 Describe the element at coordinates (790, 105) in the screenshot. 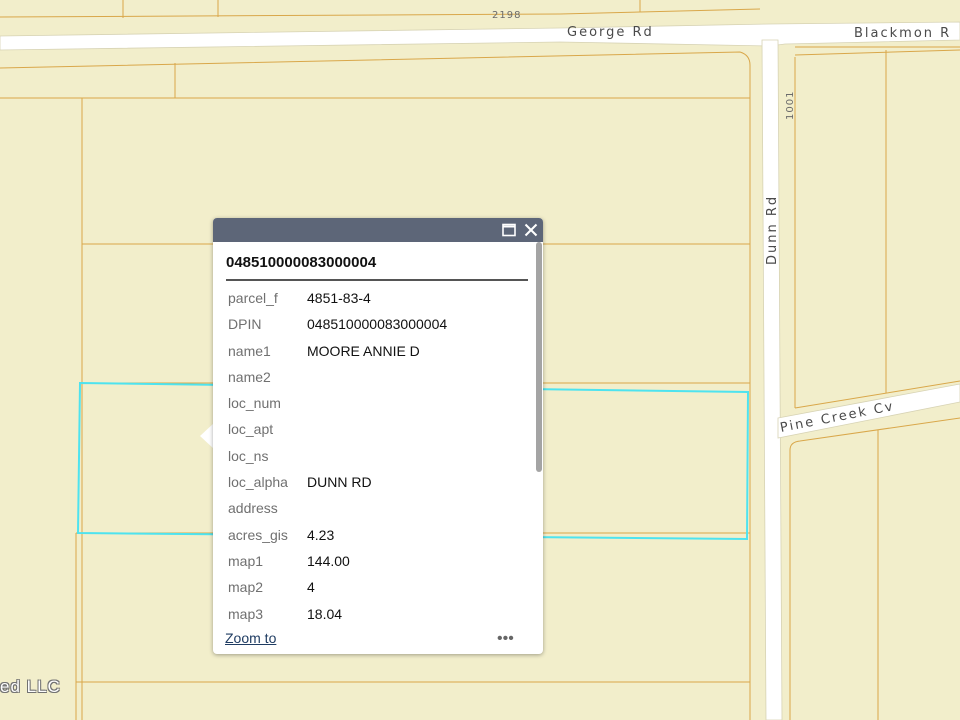

I see `address-number-1001: 1001` at that location.